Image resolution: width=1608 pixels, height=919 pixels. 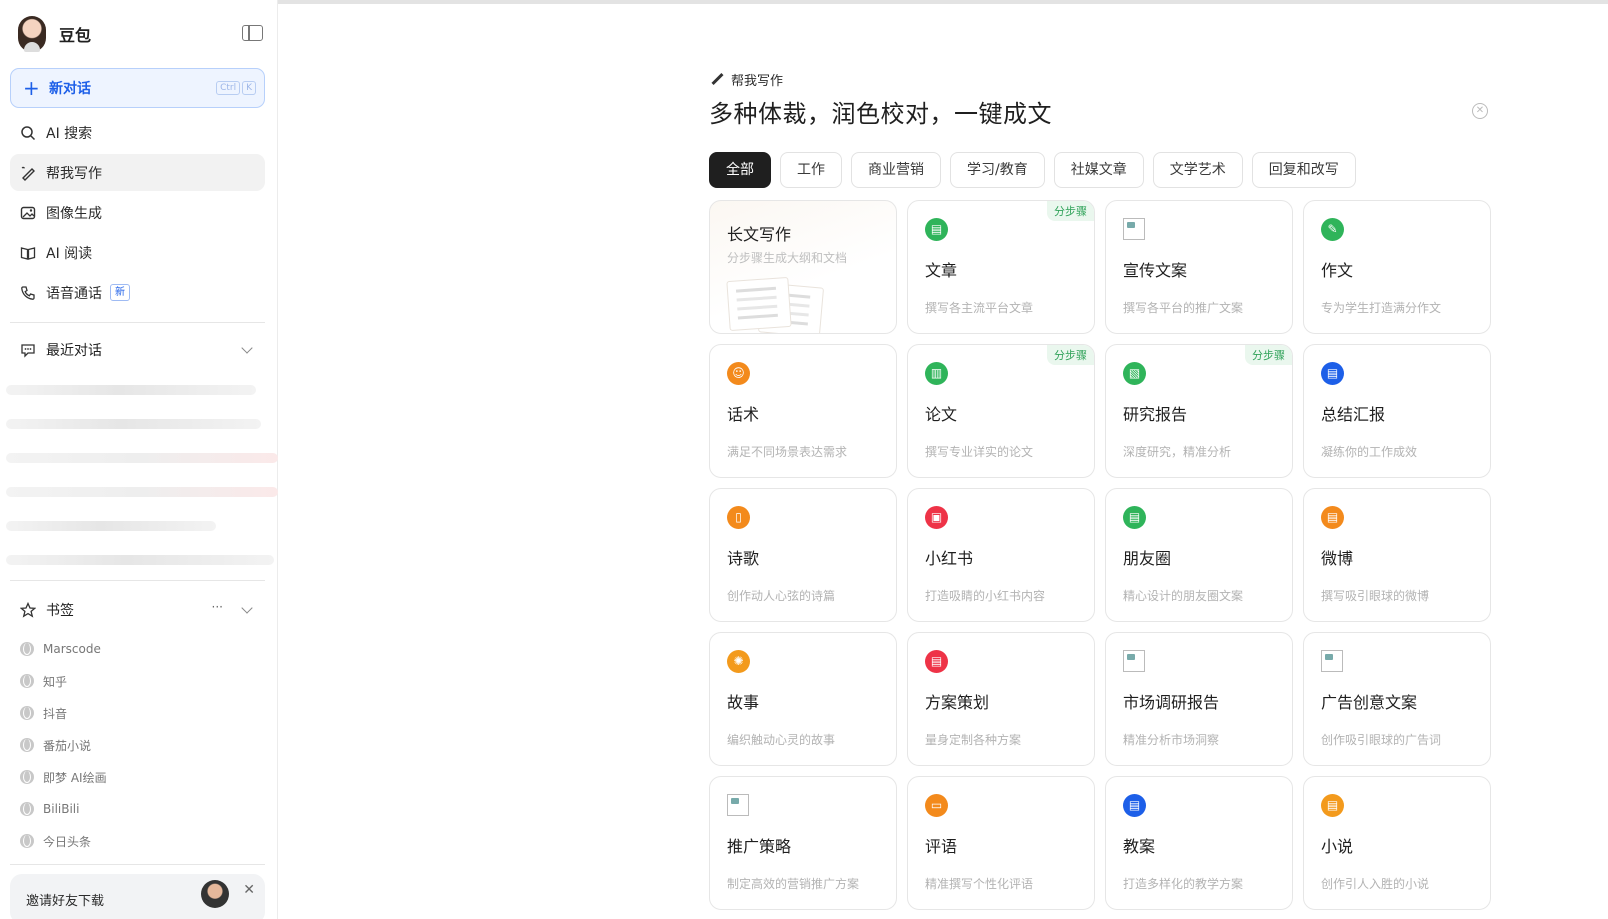 What do you see at coordinates (137, 610) in the screenshot?
I see `bookmarks-header: 书签 ···` at bounding box center [137, 610].